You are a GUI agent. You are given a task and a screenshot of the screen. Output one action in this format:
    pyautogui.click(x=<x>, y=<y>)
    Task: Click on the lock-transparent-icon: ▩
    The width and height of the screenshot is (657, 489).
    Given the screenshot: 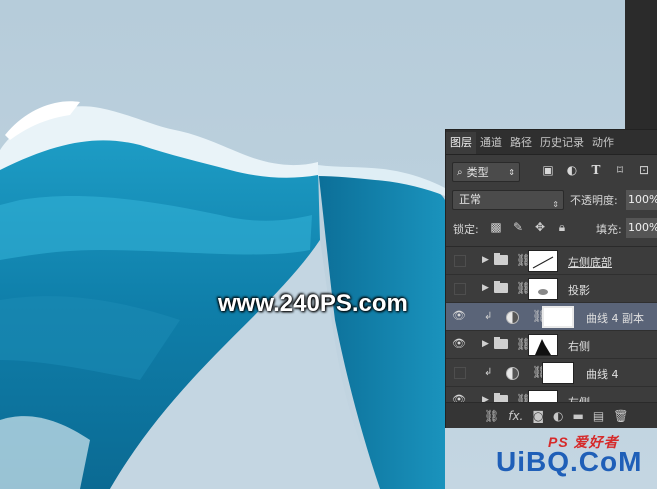 What is the action you would take?
    pyautogui.click(x=496, y=227)
    